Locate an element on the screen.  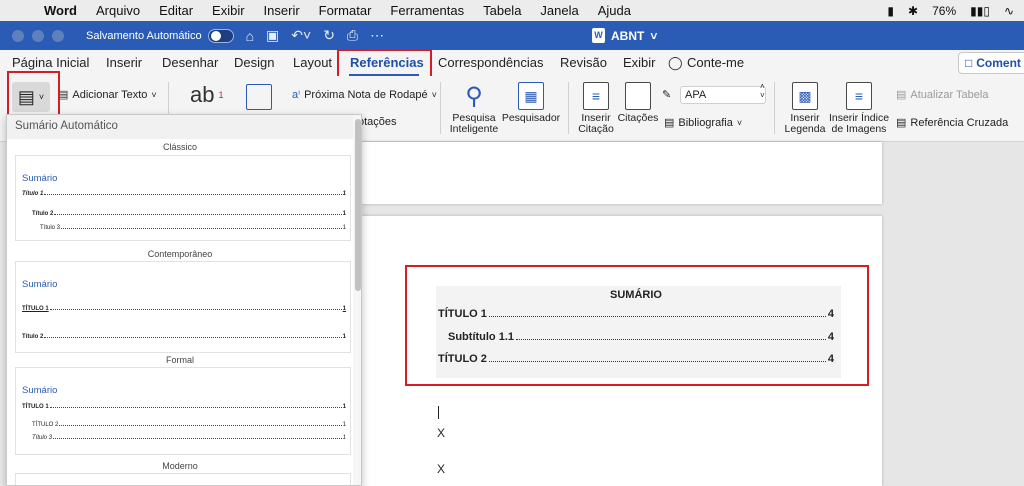
citations-button: Citações is located at coordinates (638, 103).